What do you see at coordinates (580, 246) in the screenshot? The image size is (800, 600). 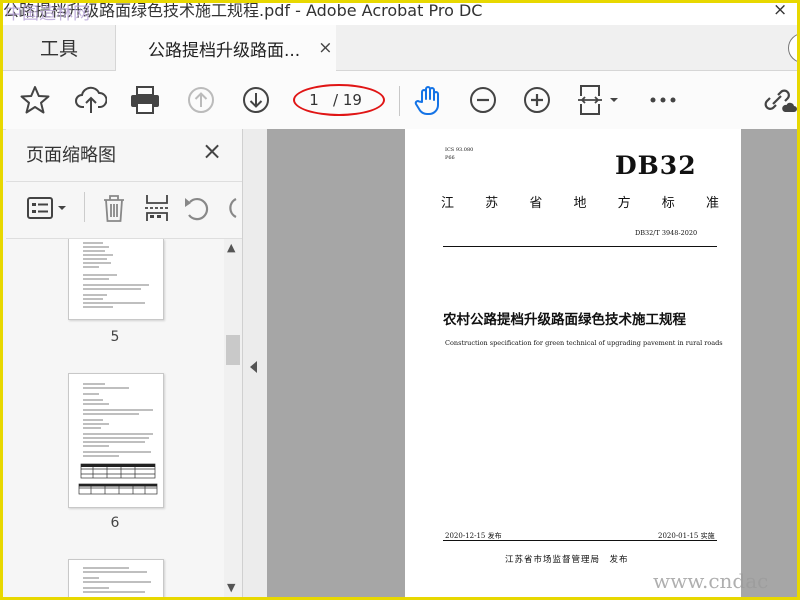 I see `header-rule` at bounding box center [580, 246].